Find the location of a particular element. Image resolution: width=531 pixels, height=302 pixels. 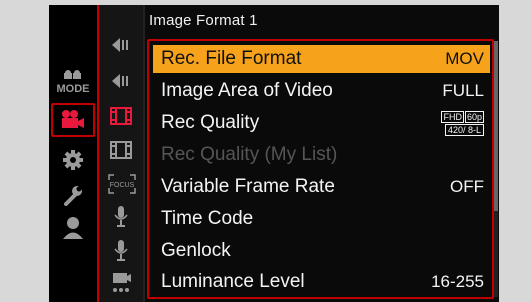

menu-item-label: Image Area of Video is located at coordinates (247, 90).